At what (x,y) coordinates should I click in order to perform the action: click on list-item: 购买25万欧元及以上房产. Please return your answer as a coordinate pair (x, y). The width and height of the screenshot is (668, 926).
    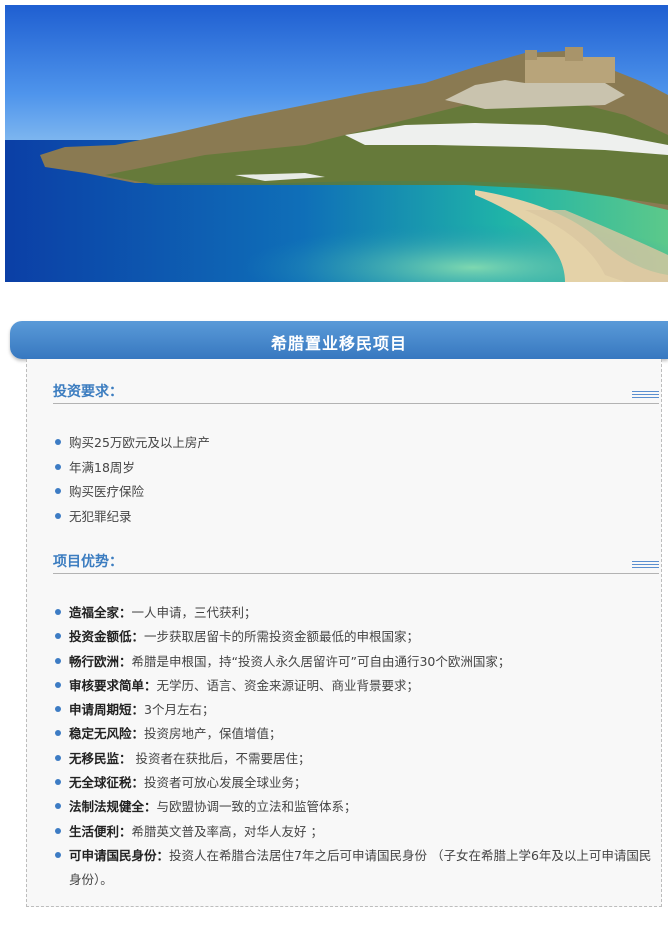
    Looking at the image, I should click on (355, 443).